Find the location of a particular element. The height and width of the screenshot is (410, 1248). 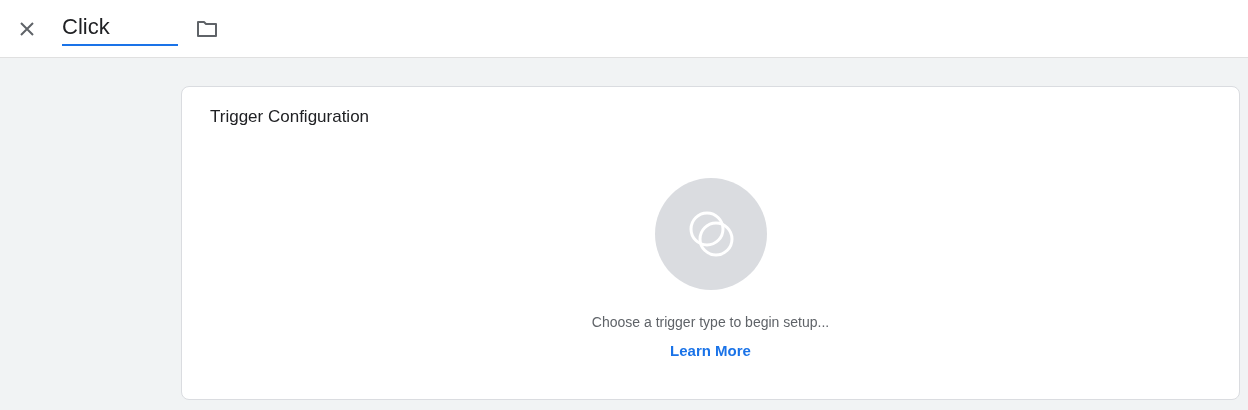

card-title: Trigger Configuration is located at coordinates (290, 117).